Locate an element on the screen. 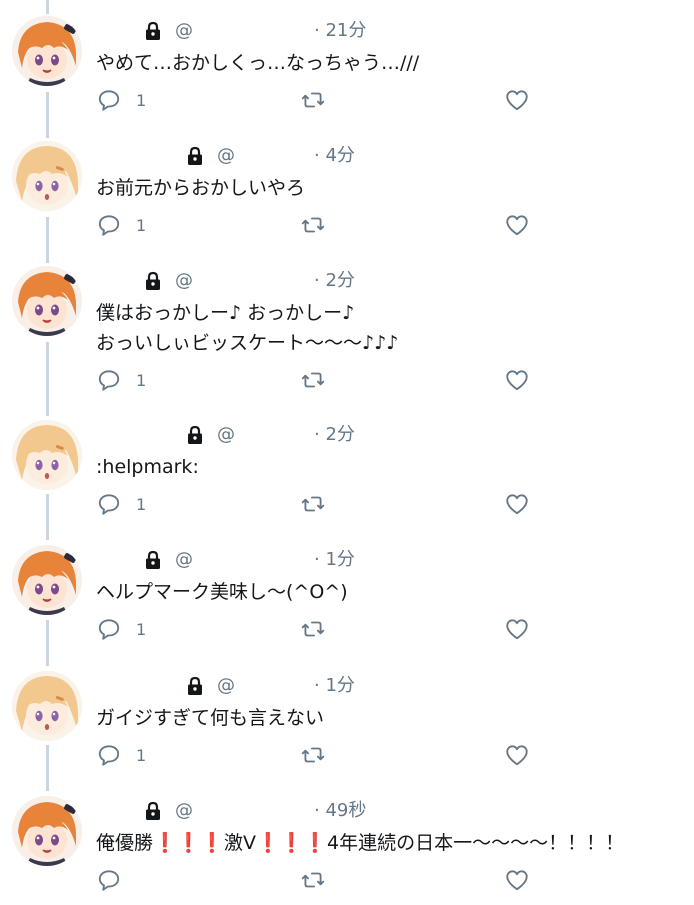 This screenshot has height=905, width=694. tweet-text-segment: 俺優勝 is located at coordinates (125, 843).